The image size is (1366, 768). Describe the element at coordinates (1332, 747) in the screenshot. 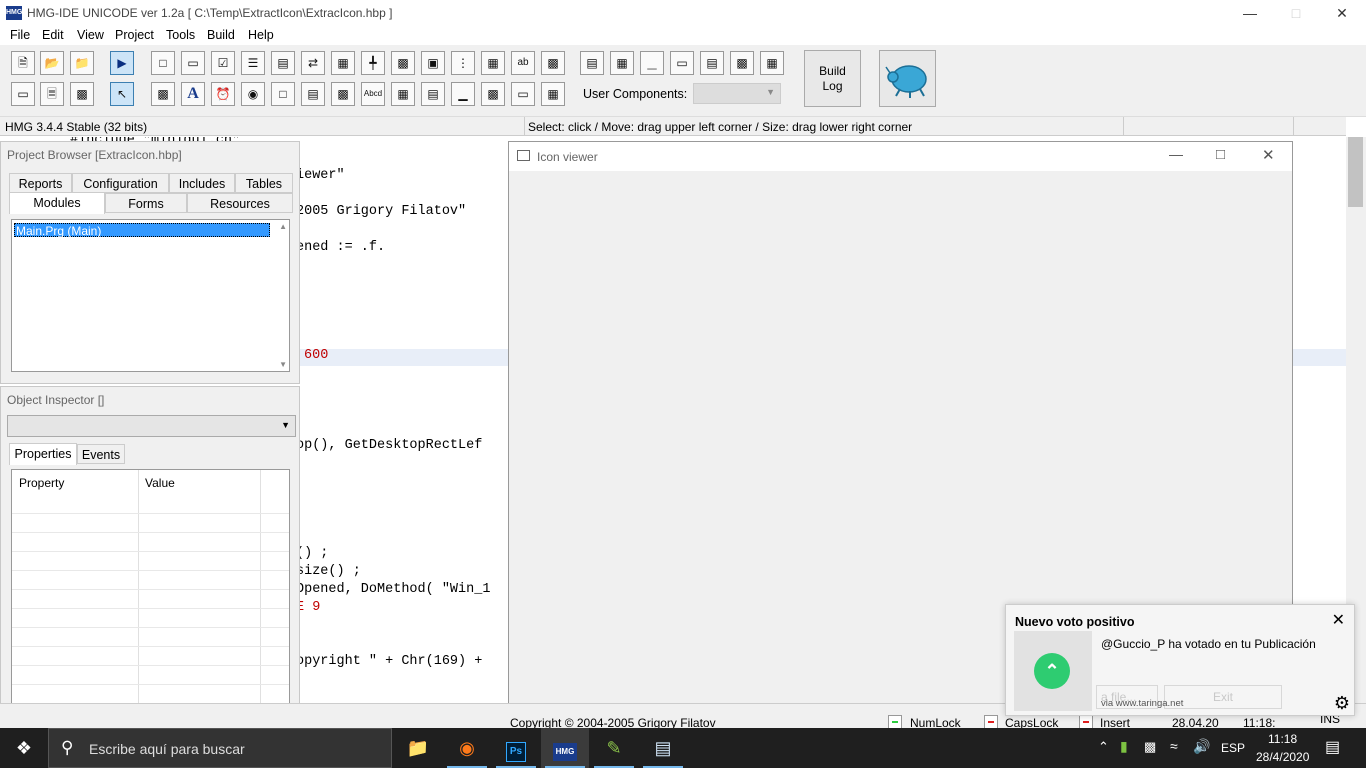

I see `notification-center-icon: ▤` at that location.